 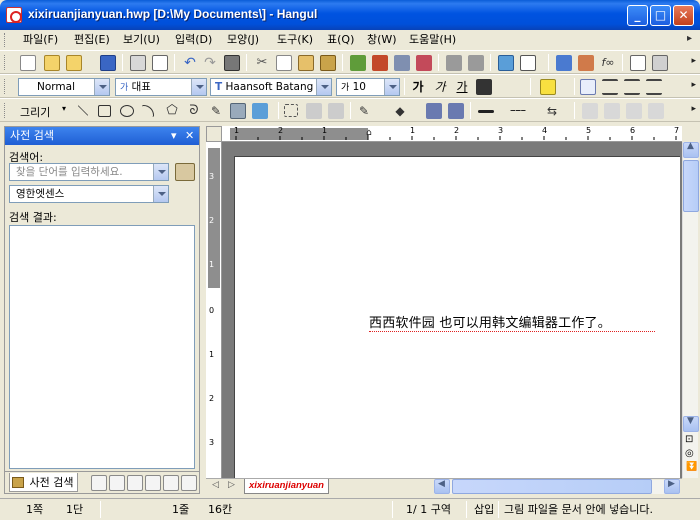 What do you see at coordinates (40, 40) in the screenshot?
I see `menu-file: 파일(F)` at bounding box center [40, 40].